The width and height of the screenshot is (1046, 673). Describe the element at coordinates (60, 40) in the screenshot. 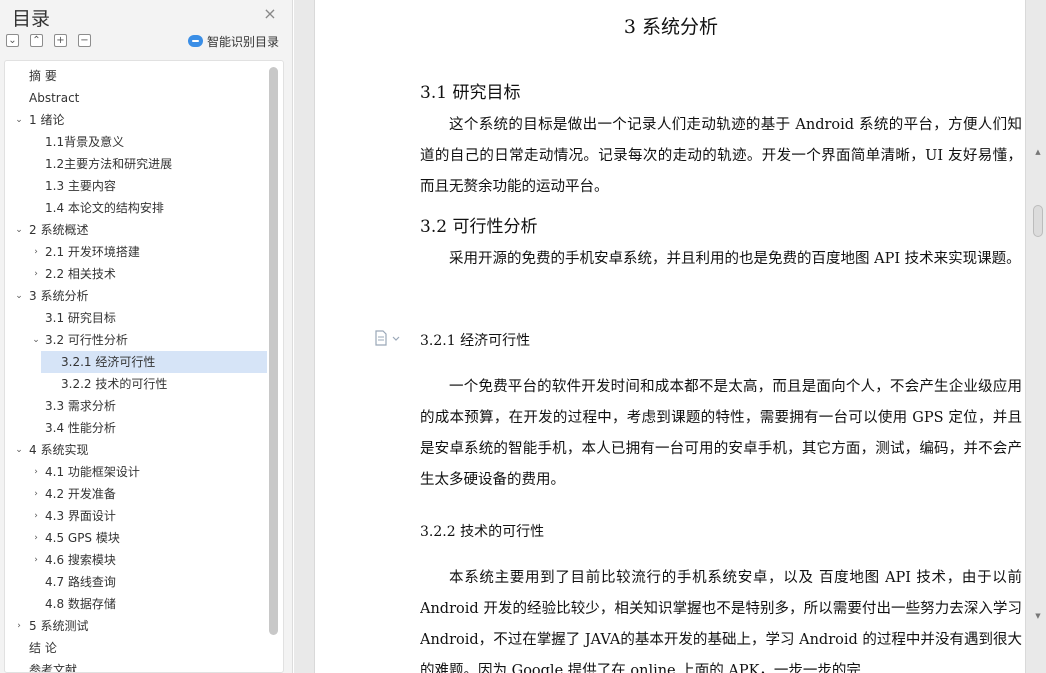

I see `add-heading-button: +` at that location.